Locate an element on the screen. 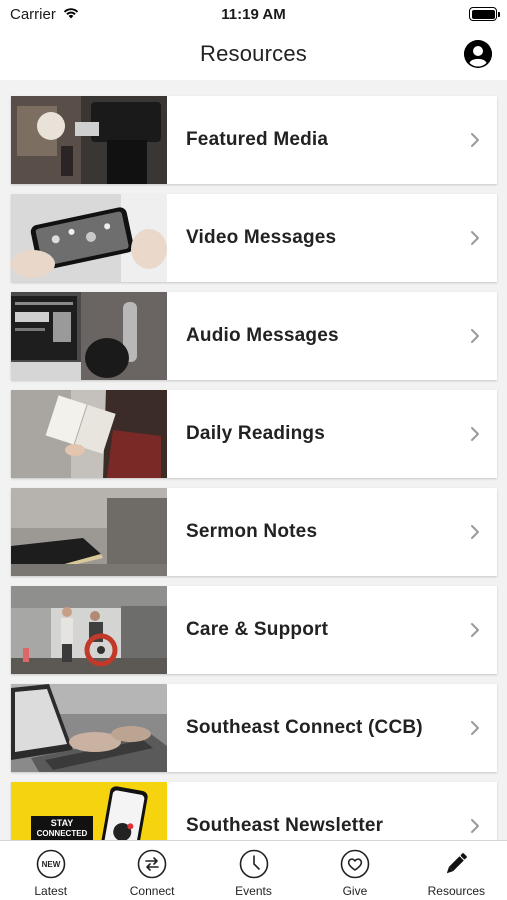  profile-button is located at coordinates (478, 54).